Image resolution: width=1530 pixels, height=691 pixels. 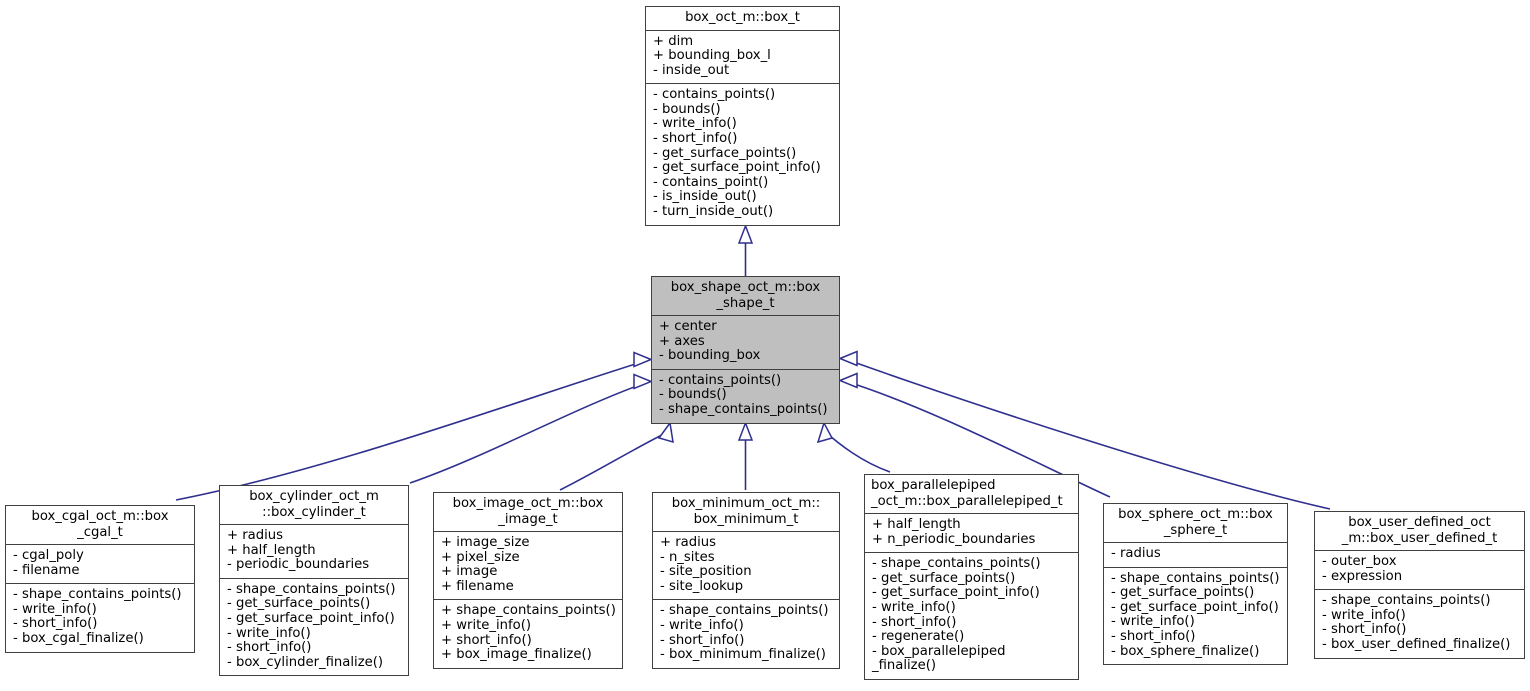 What do you see at coordinates (848, 358) in the screenshot?
I see `arrowhead-shape-right-upper` at bounding box center [848, 358].